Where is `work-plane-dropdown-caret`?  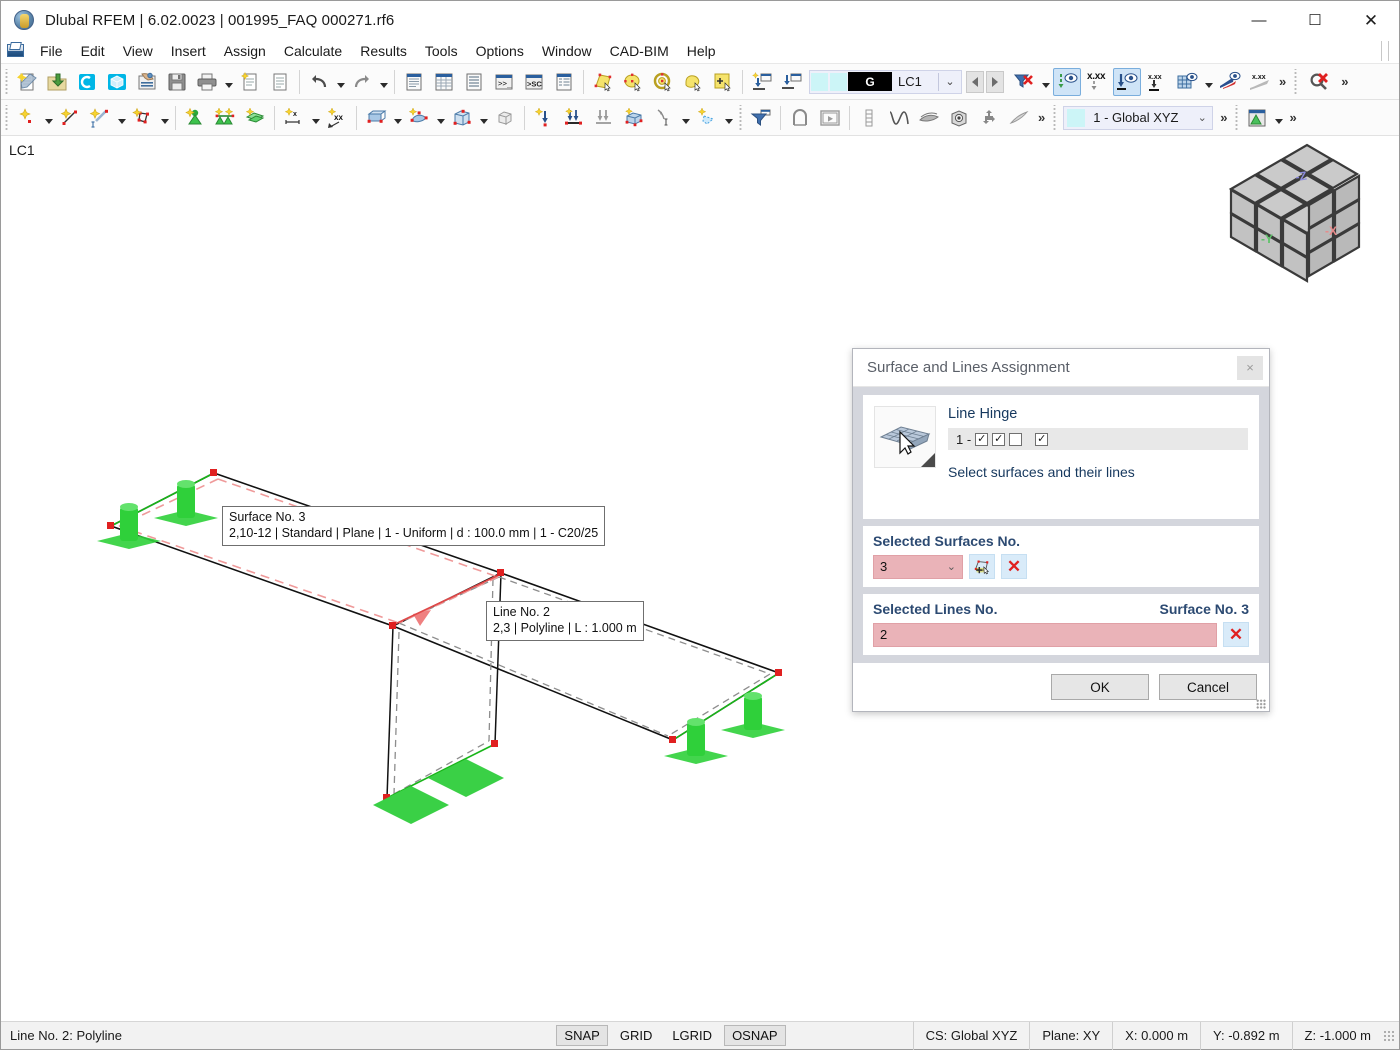 work-plane-dropdown-caret is located at coordinates (1278, 118).